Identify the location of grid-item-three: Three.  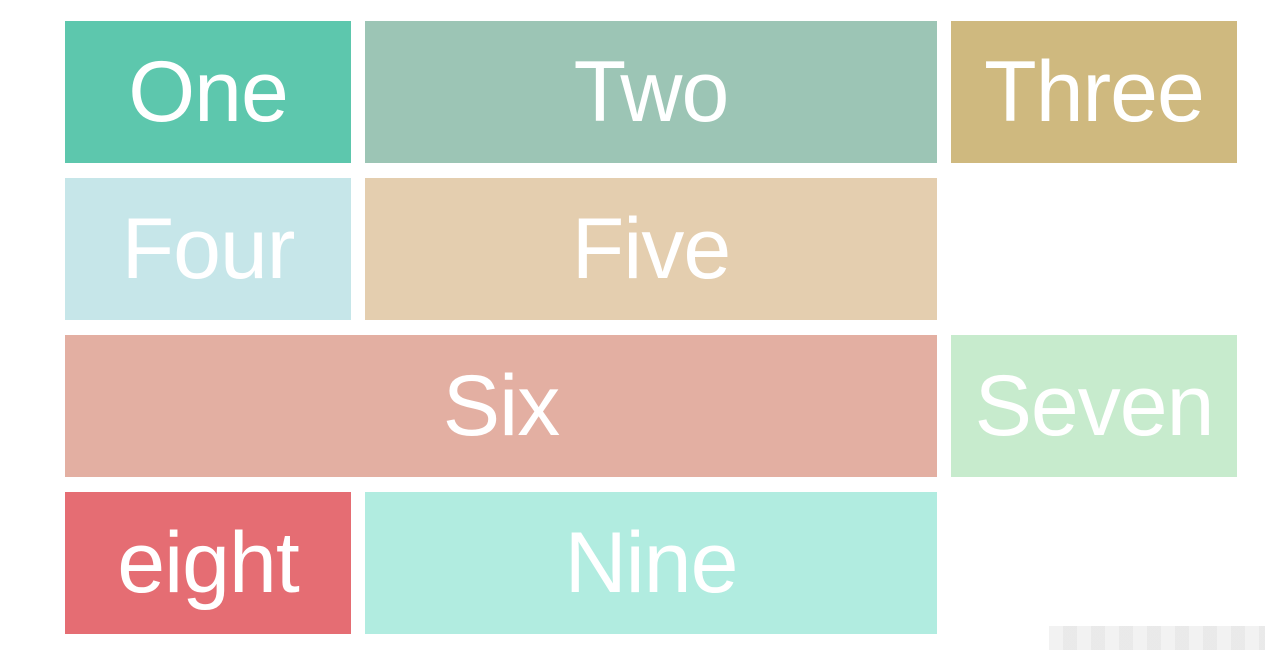
(1094, 92).